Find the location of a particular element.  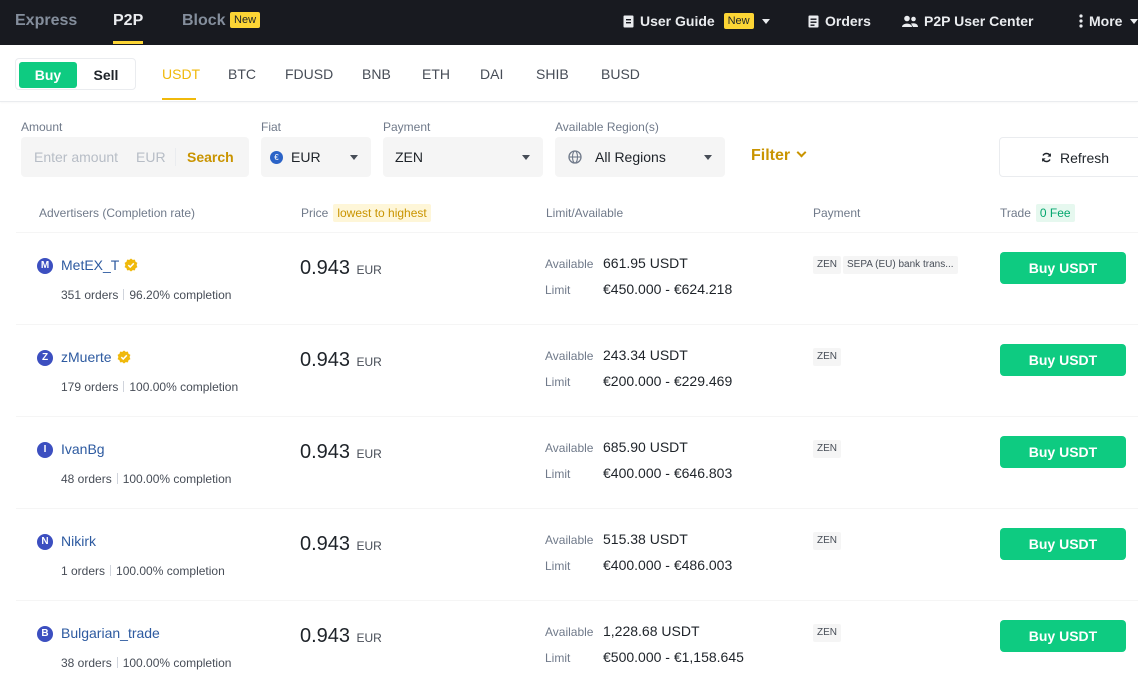

avatar: B is located at coordinates (45, 634).